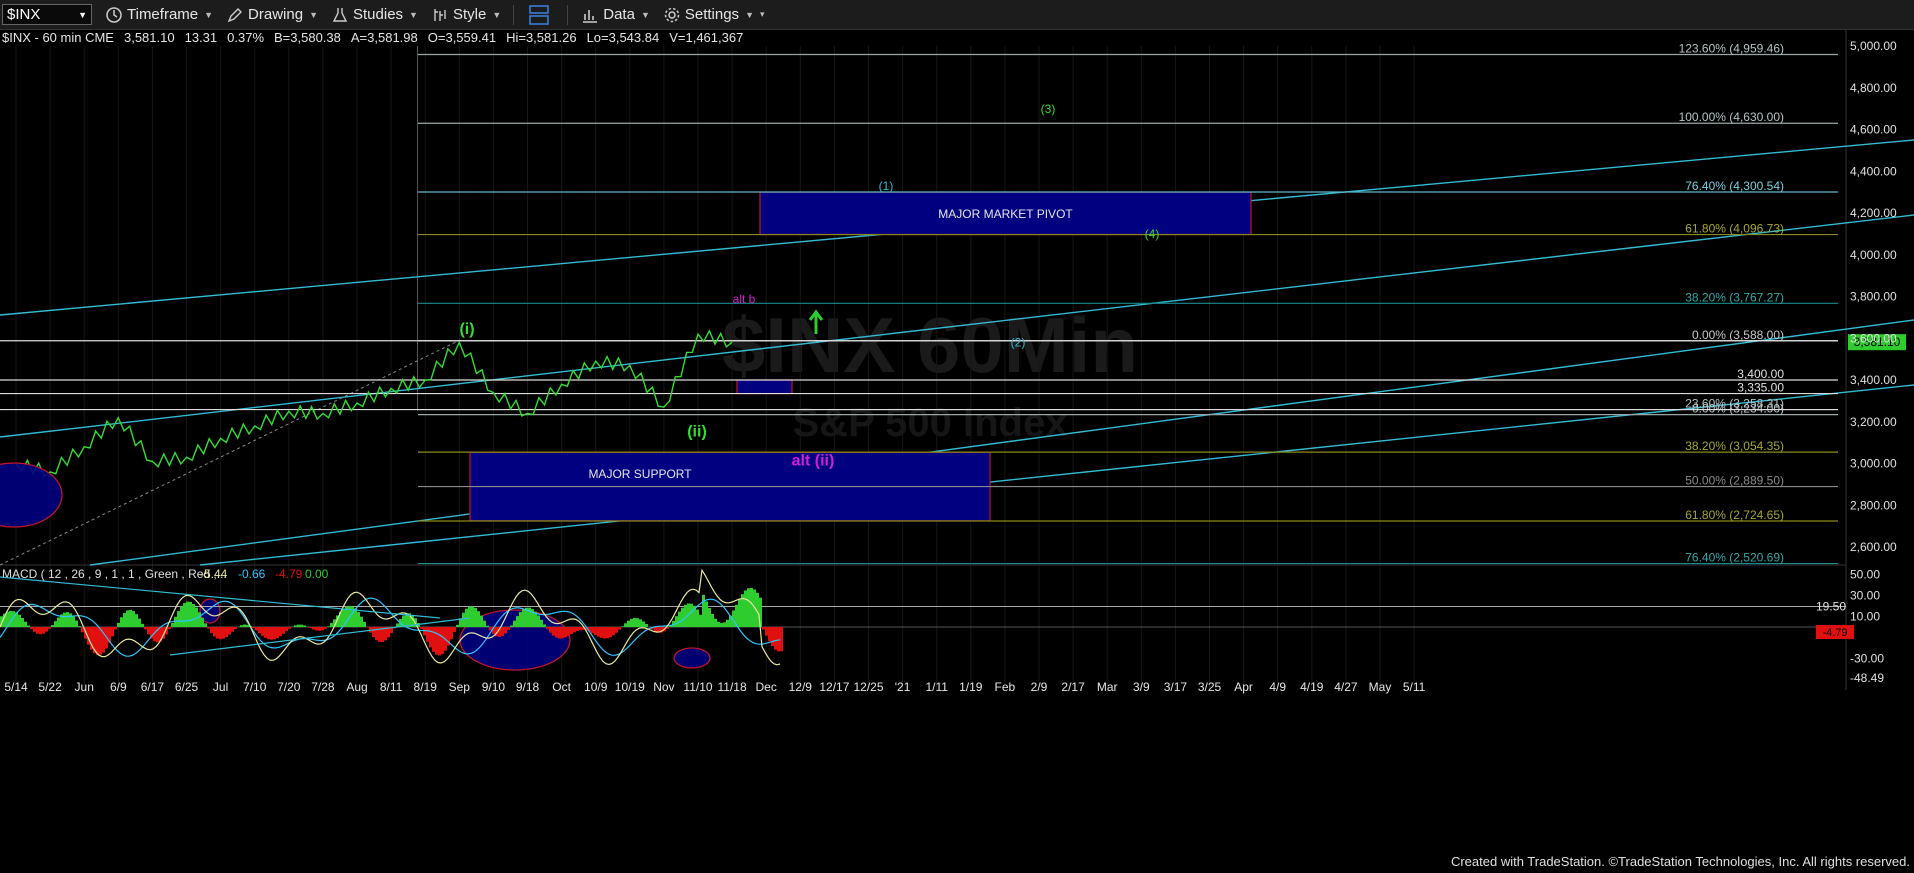 The image size is (1914, 873). I want to click on timeframe-label: Timeframe, so click(163, 14).